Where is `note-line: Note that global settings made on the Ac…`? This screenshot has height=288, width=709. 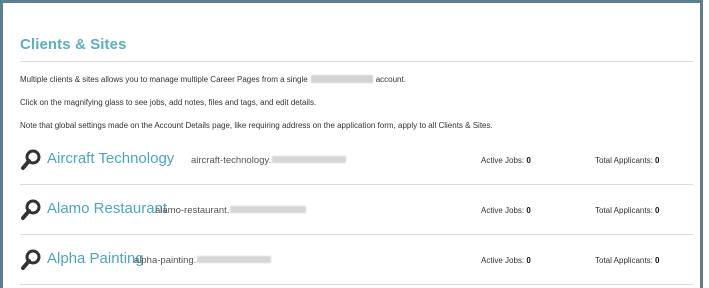
note-line: Note that global settings made on the Ac… is located at coordinates (256, 125).